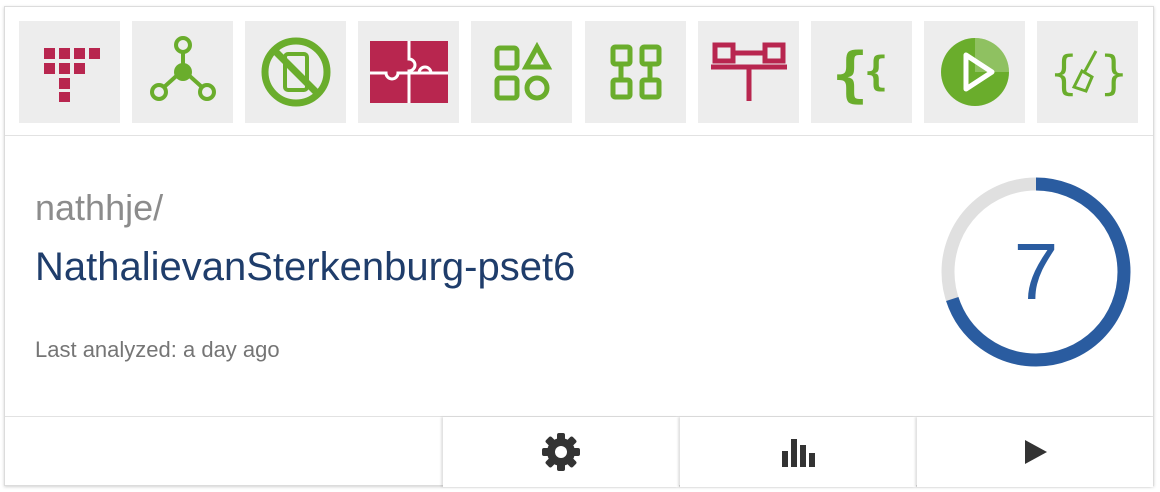 The image size is (1160, 492). I want to click on puzzle-icon, so click(408, 72).